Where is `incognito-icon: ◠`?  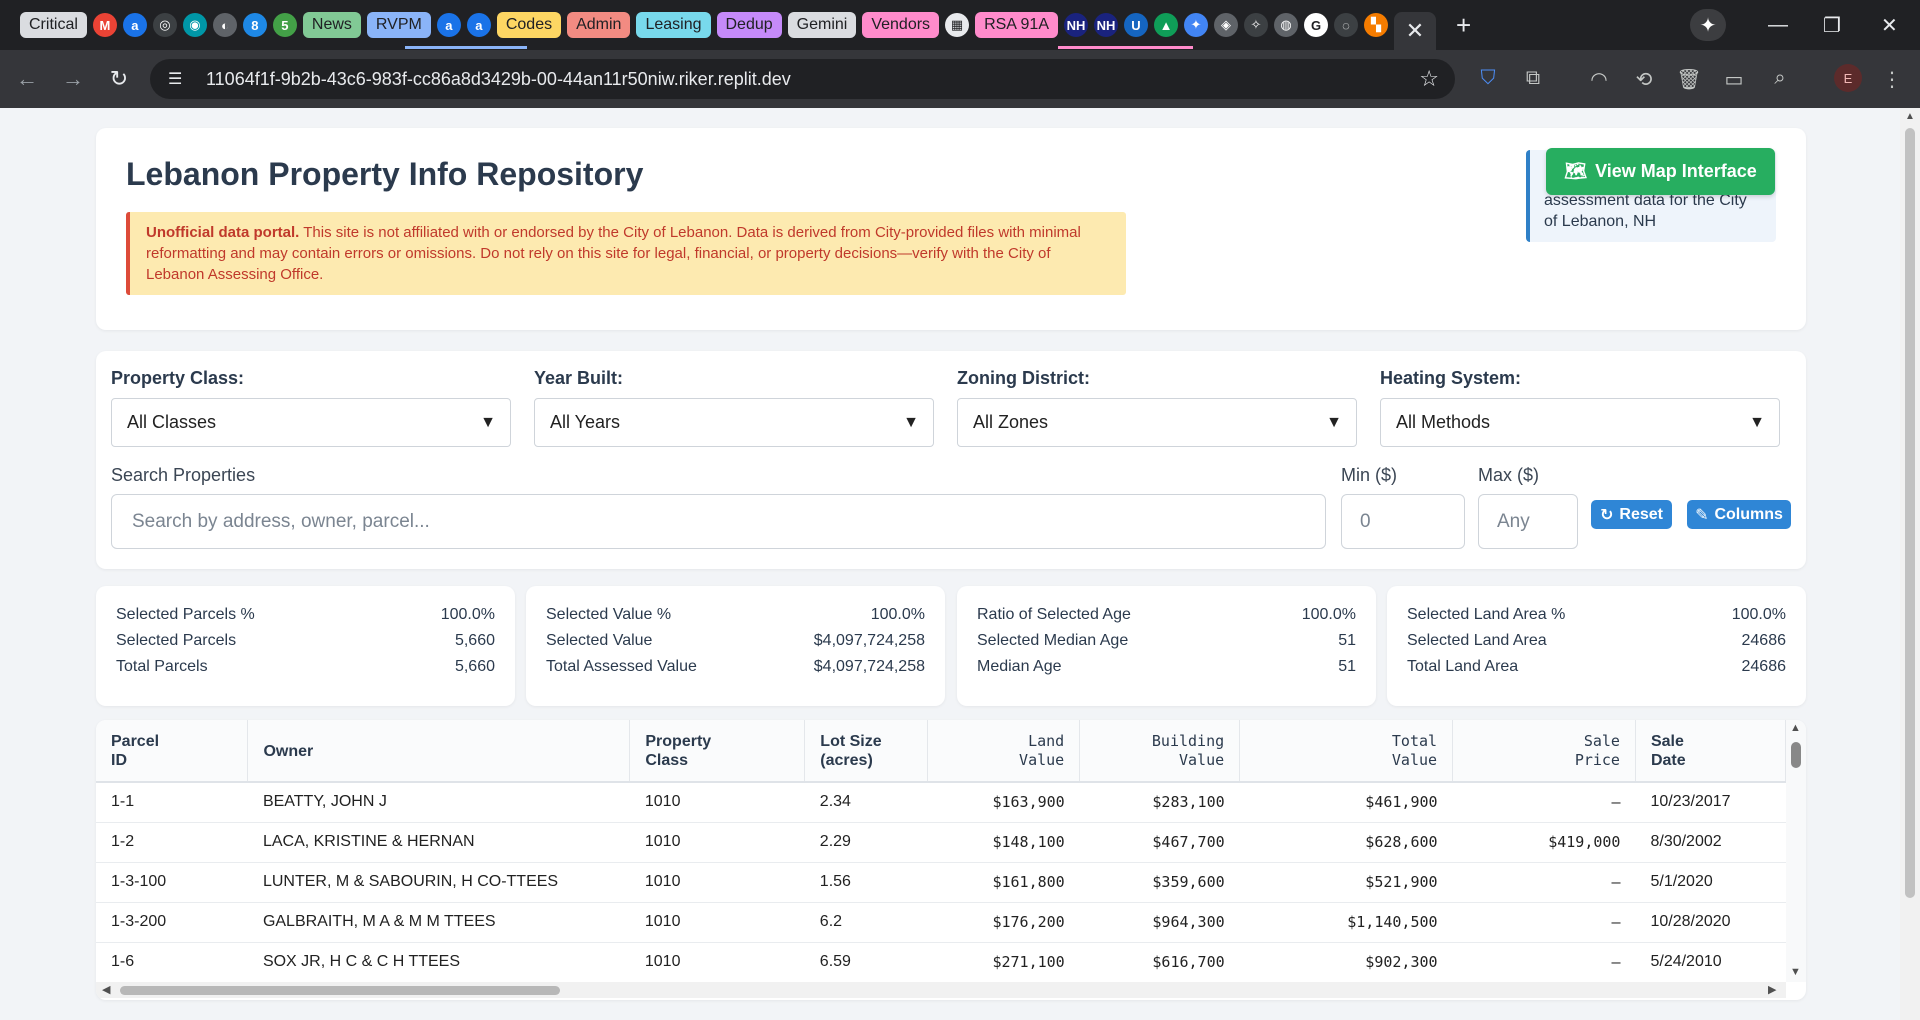
incognito-icon: ◠ is located at coordinates (1599, 79).